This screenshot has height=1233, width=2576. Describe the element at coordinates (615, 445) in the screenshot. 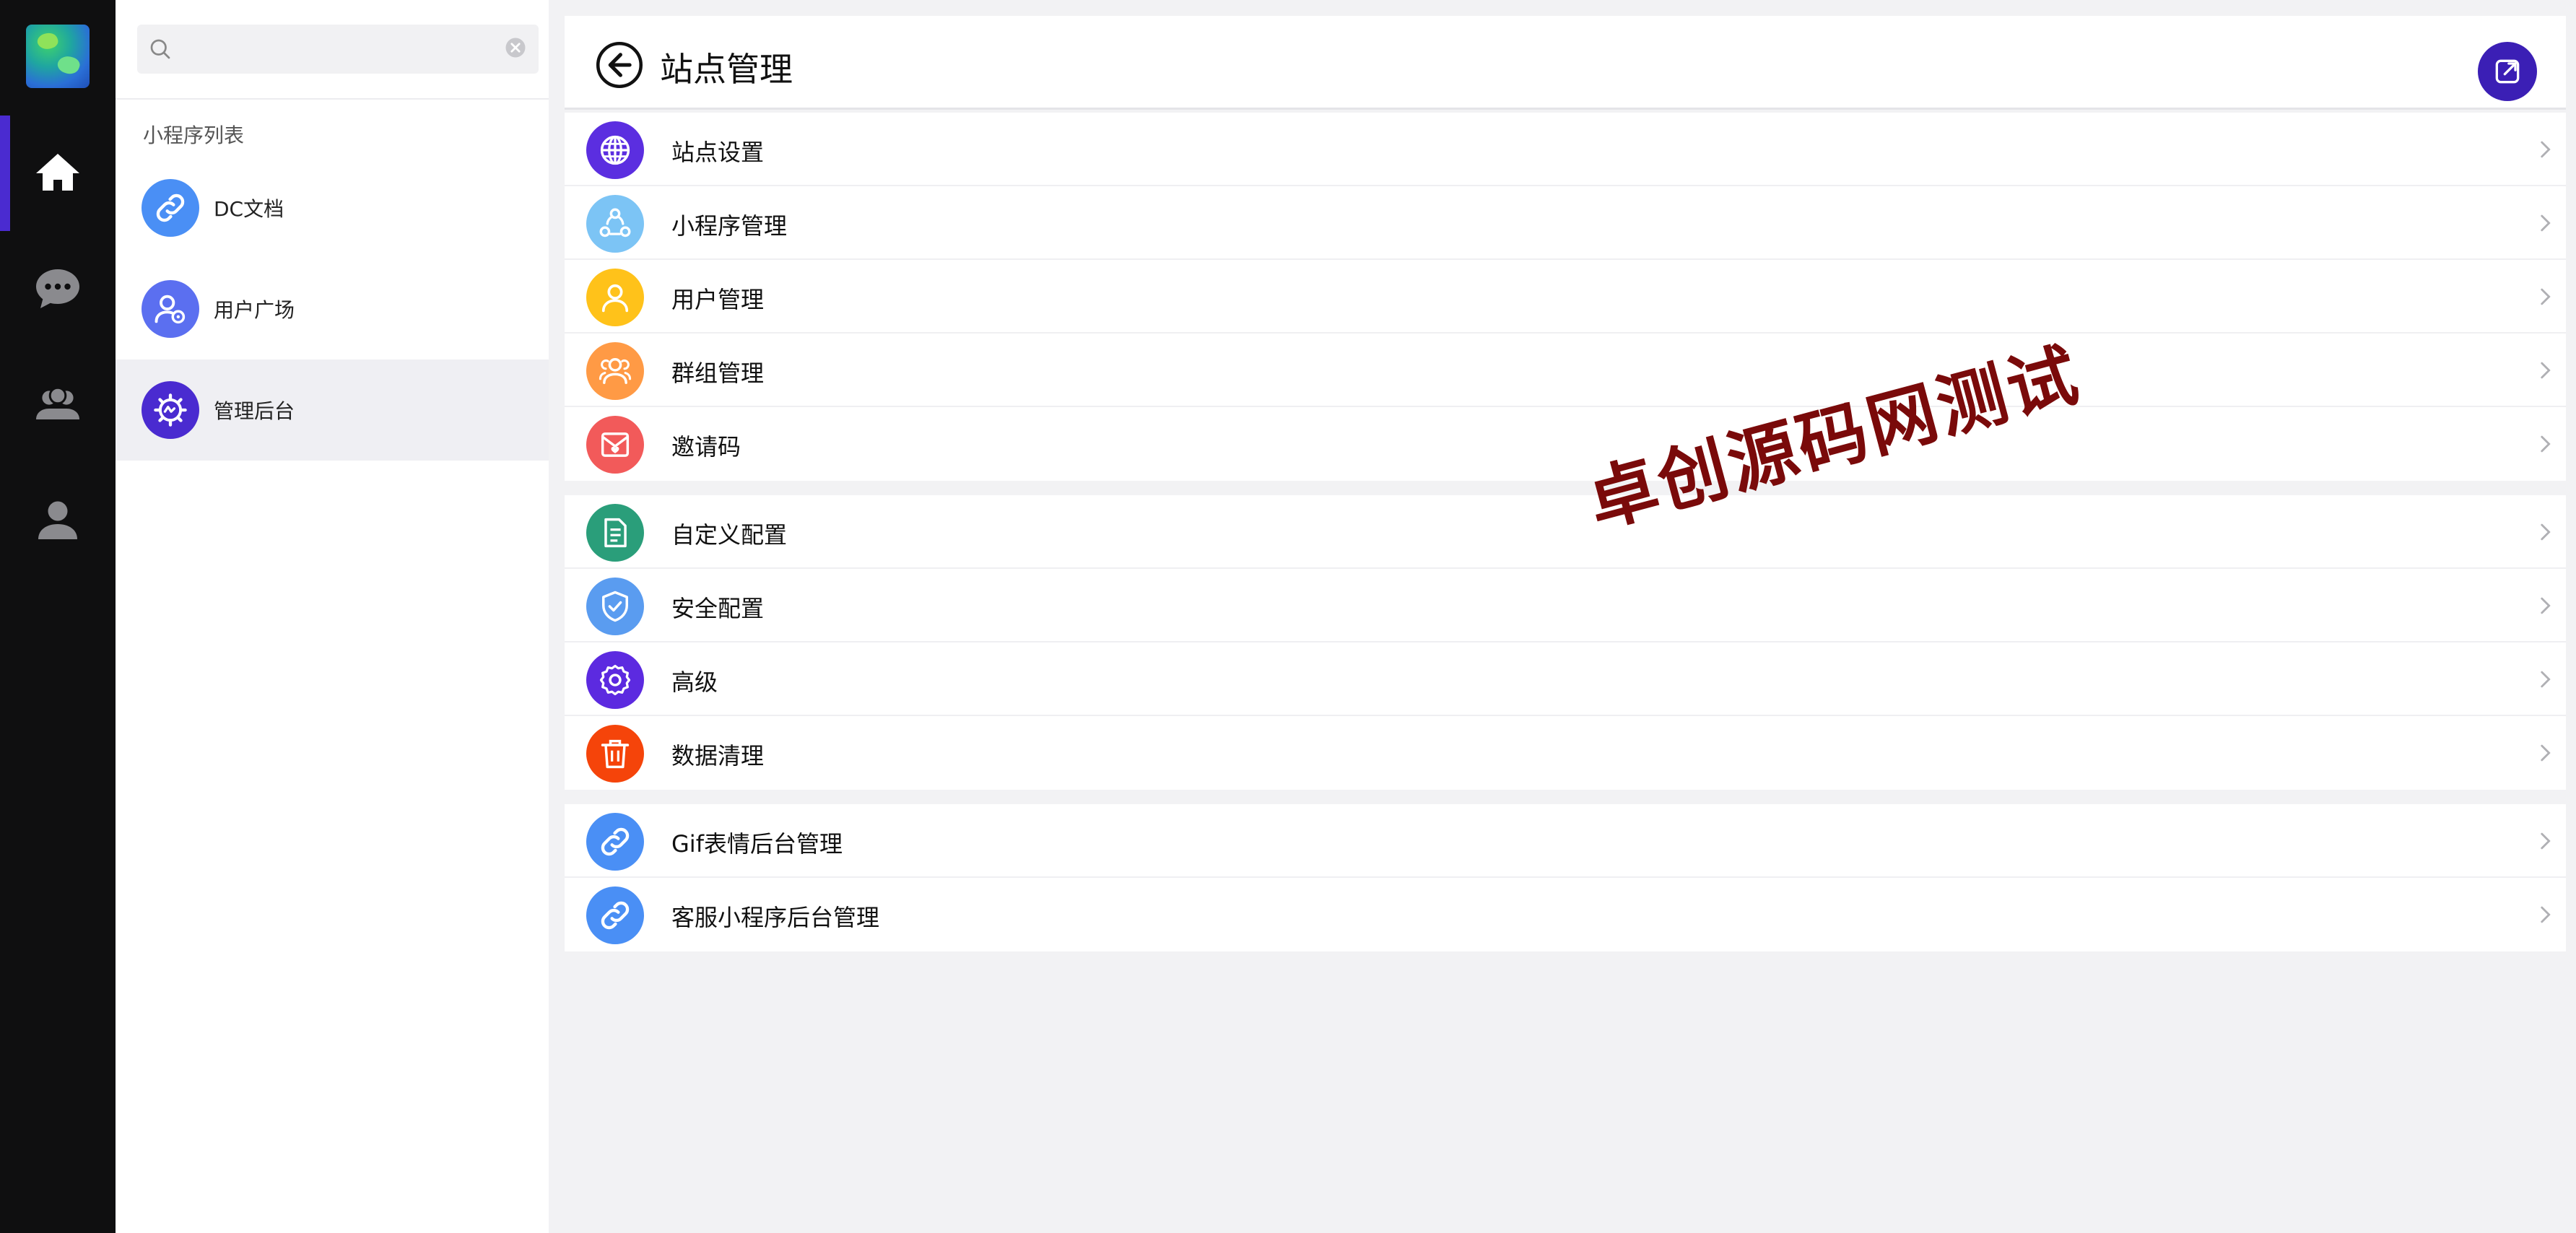

I see `invite-icon` at that location.